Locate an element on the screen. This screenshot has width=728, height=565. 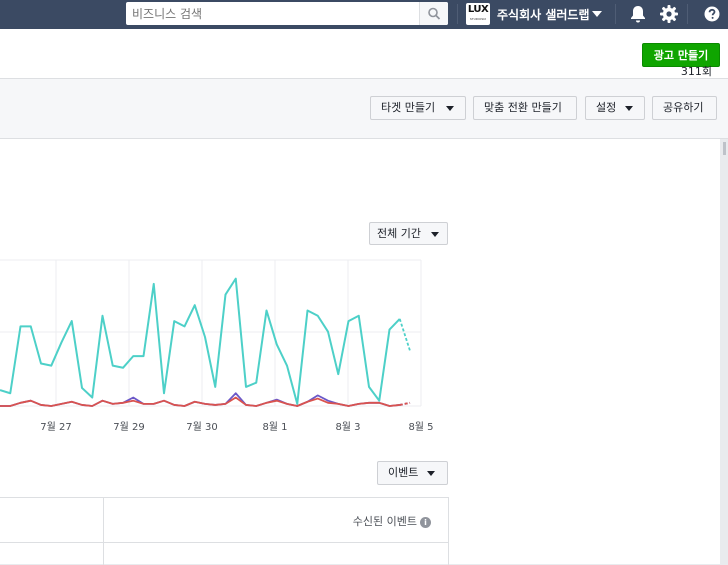
logo-text: LUX is located at coordinates (478, 9).